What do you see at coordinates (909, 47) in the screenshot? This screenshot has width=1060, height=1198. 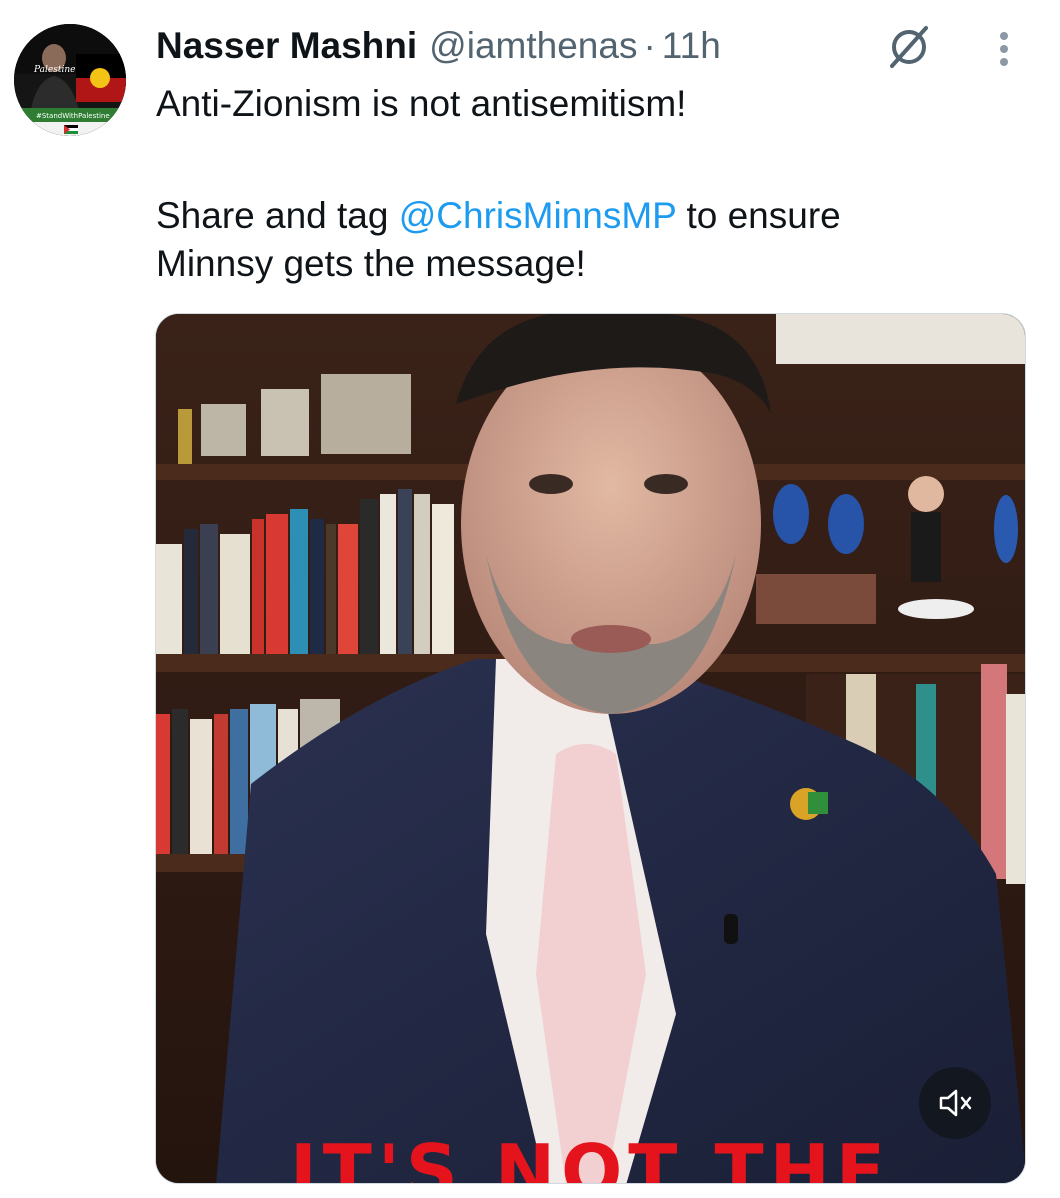 I see `grok-icon` at bounding box center [909, 47].